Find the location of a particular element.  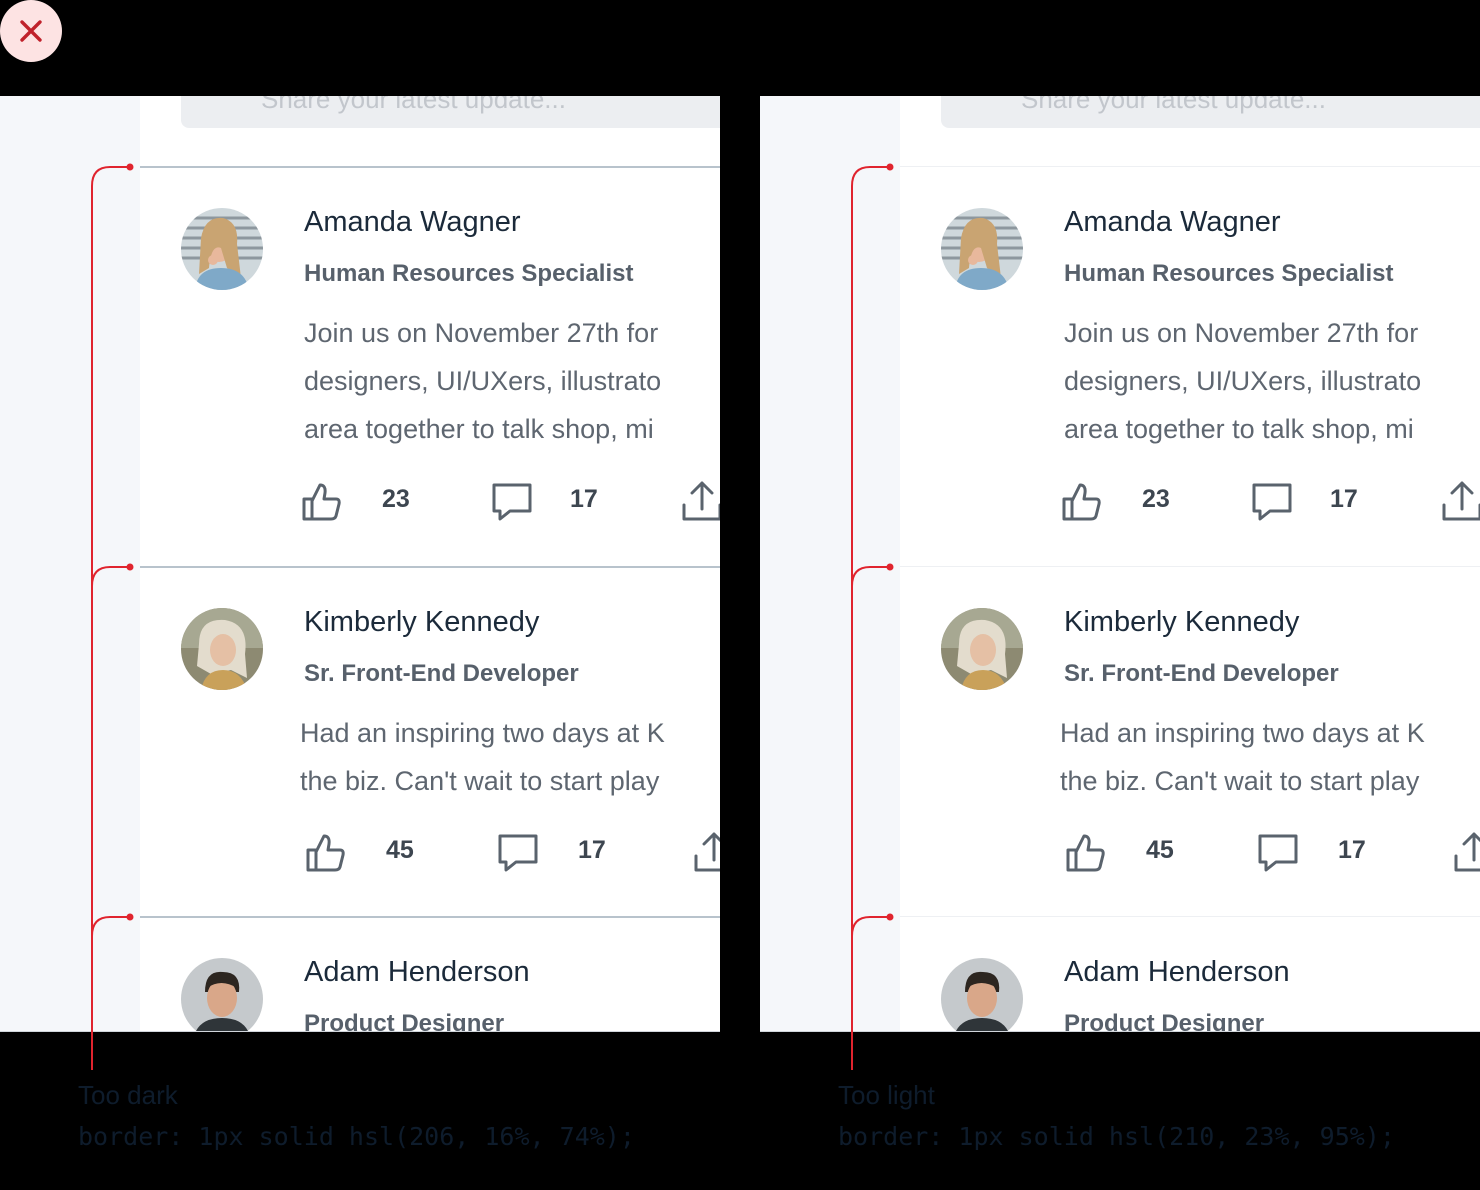

status-badge is located at coordinates (31, 31).